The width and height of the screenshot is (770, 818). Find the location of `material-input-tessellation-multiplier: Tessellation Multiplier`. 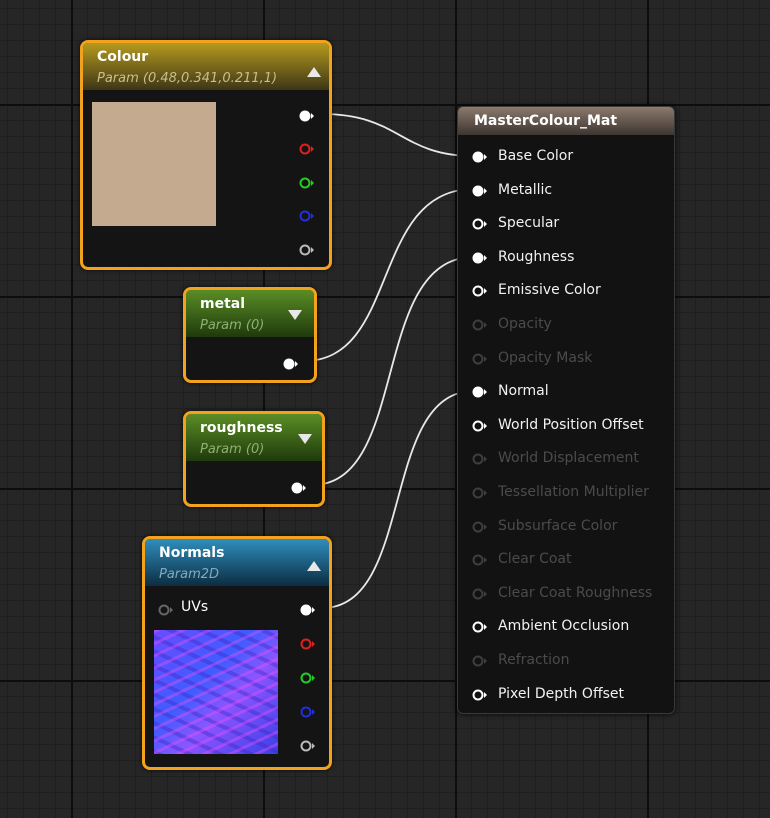

material-input-tessellation-multiplier: Tessellation Multiplier is located at coordinates (572, 493).